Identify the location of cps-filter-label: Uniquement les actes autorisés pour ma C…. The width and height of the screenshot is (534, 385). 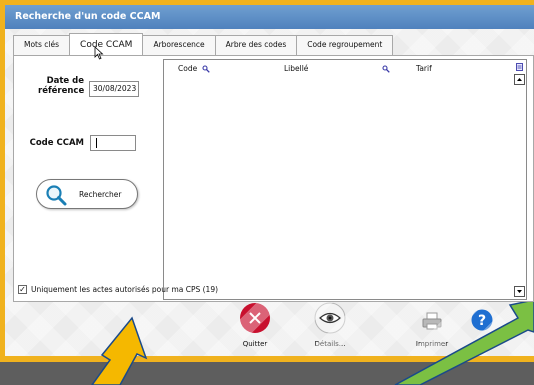
(125, 289).